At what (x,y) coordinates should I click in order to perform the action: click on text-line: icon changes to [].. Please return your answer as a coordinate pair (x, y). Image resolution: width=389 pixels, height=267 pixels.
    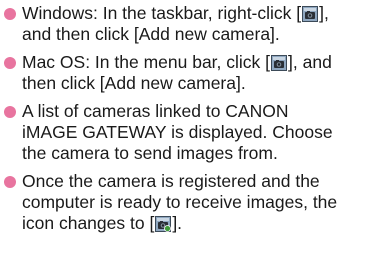
    Looking at the image, I should click on (205, 223).